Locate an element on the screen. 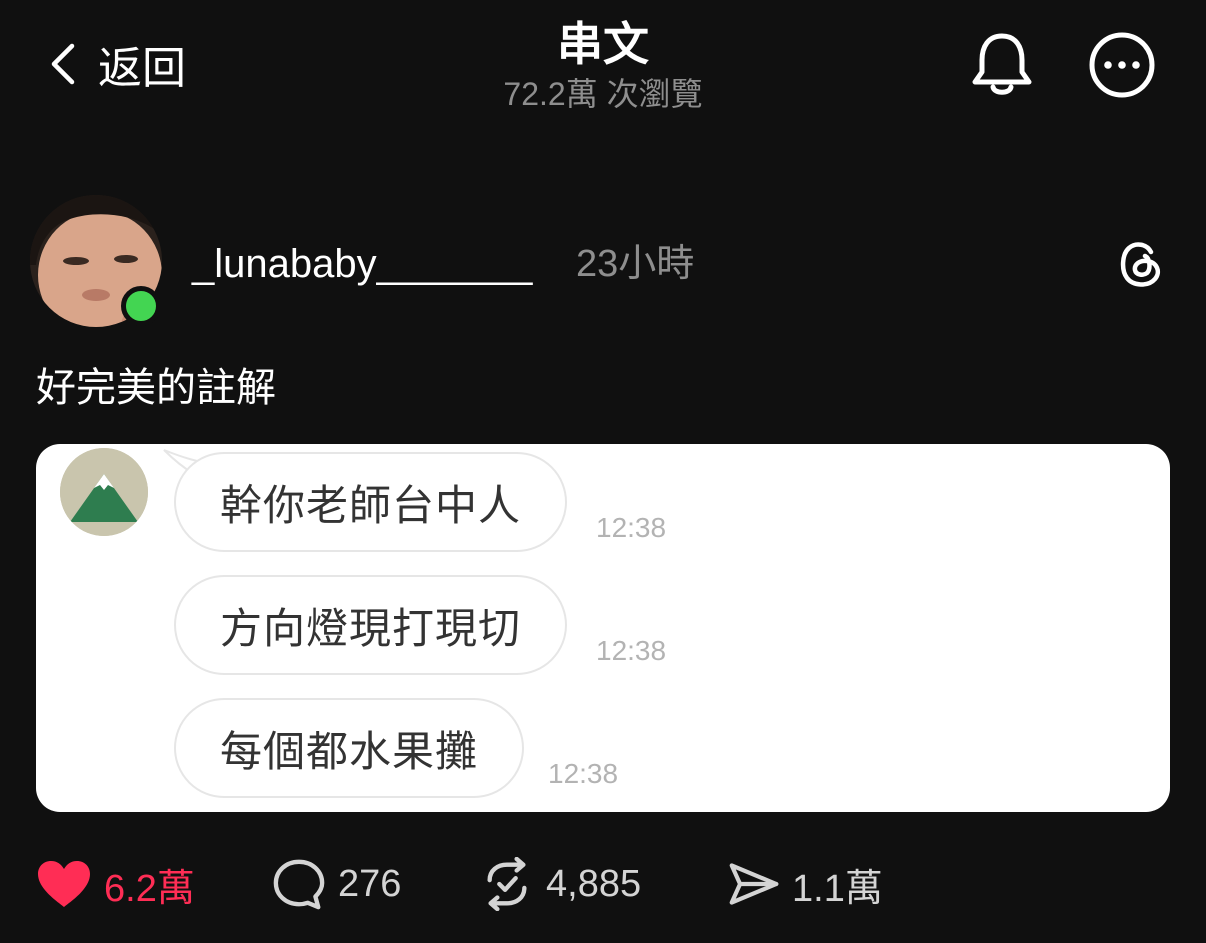 Image resolution: width=1206 pixels, height=943 pixels. chat-message-text: 方向燈現打現切 is located at coordinates (371, 628).